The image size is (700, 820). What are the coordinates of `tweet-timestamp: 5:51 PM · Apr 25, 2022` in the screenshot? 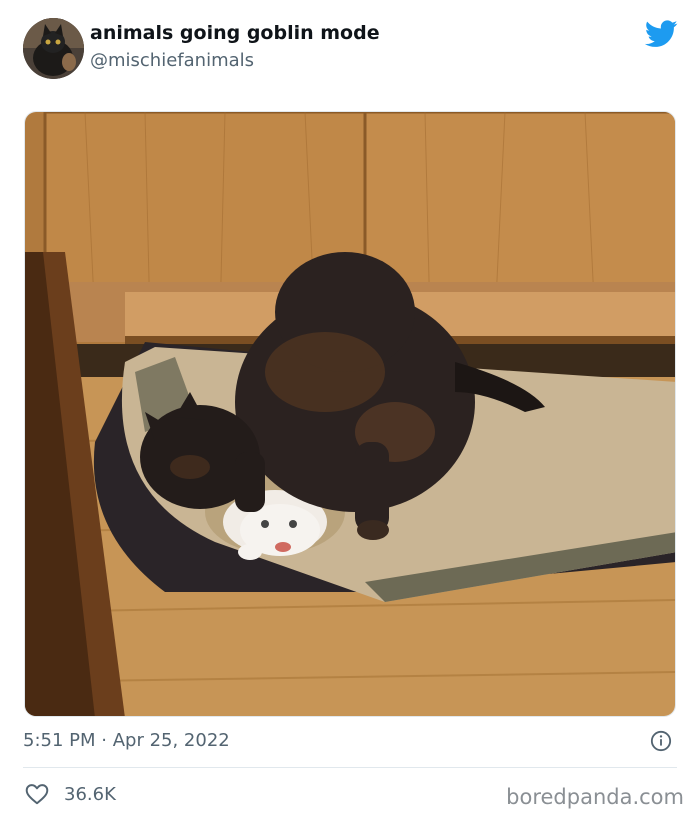 It's located at (126, 740).